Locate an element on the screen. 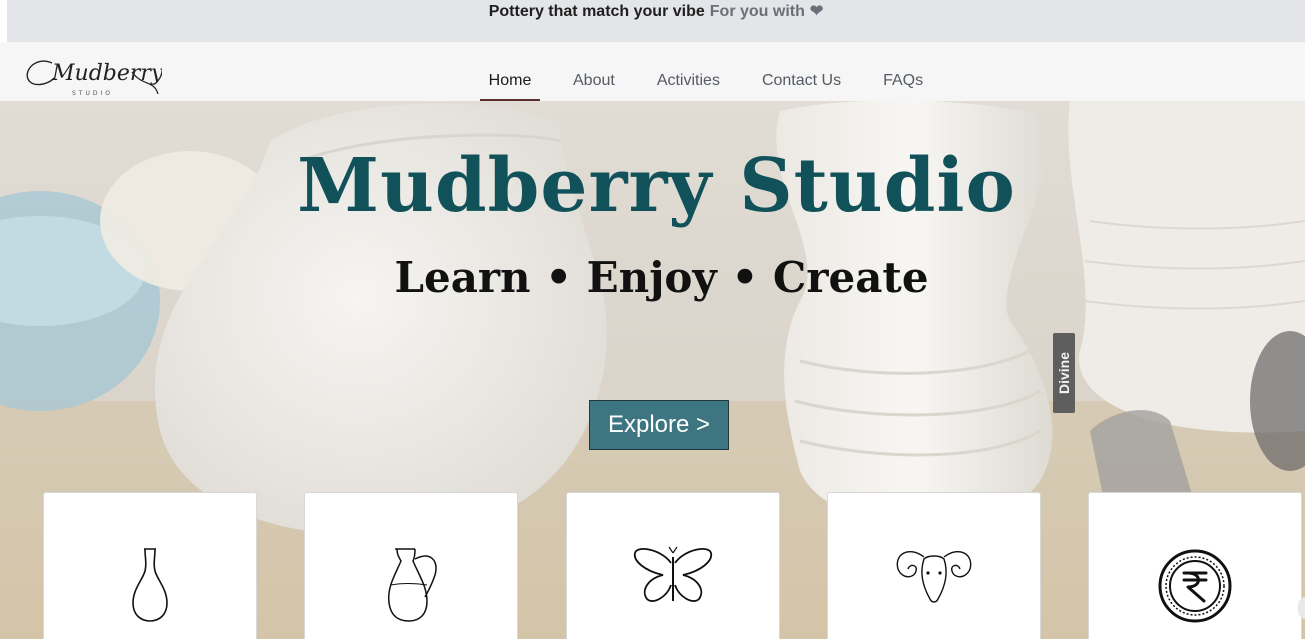 This screenshot has height=639, width=1305. nav-activities: Activities is located at coordinates (688, 71).